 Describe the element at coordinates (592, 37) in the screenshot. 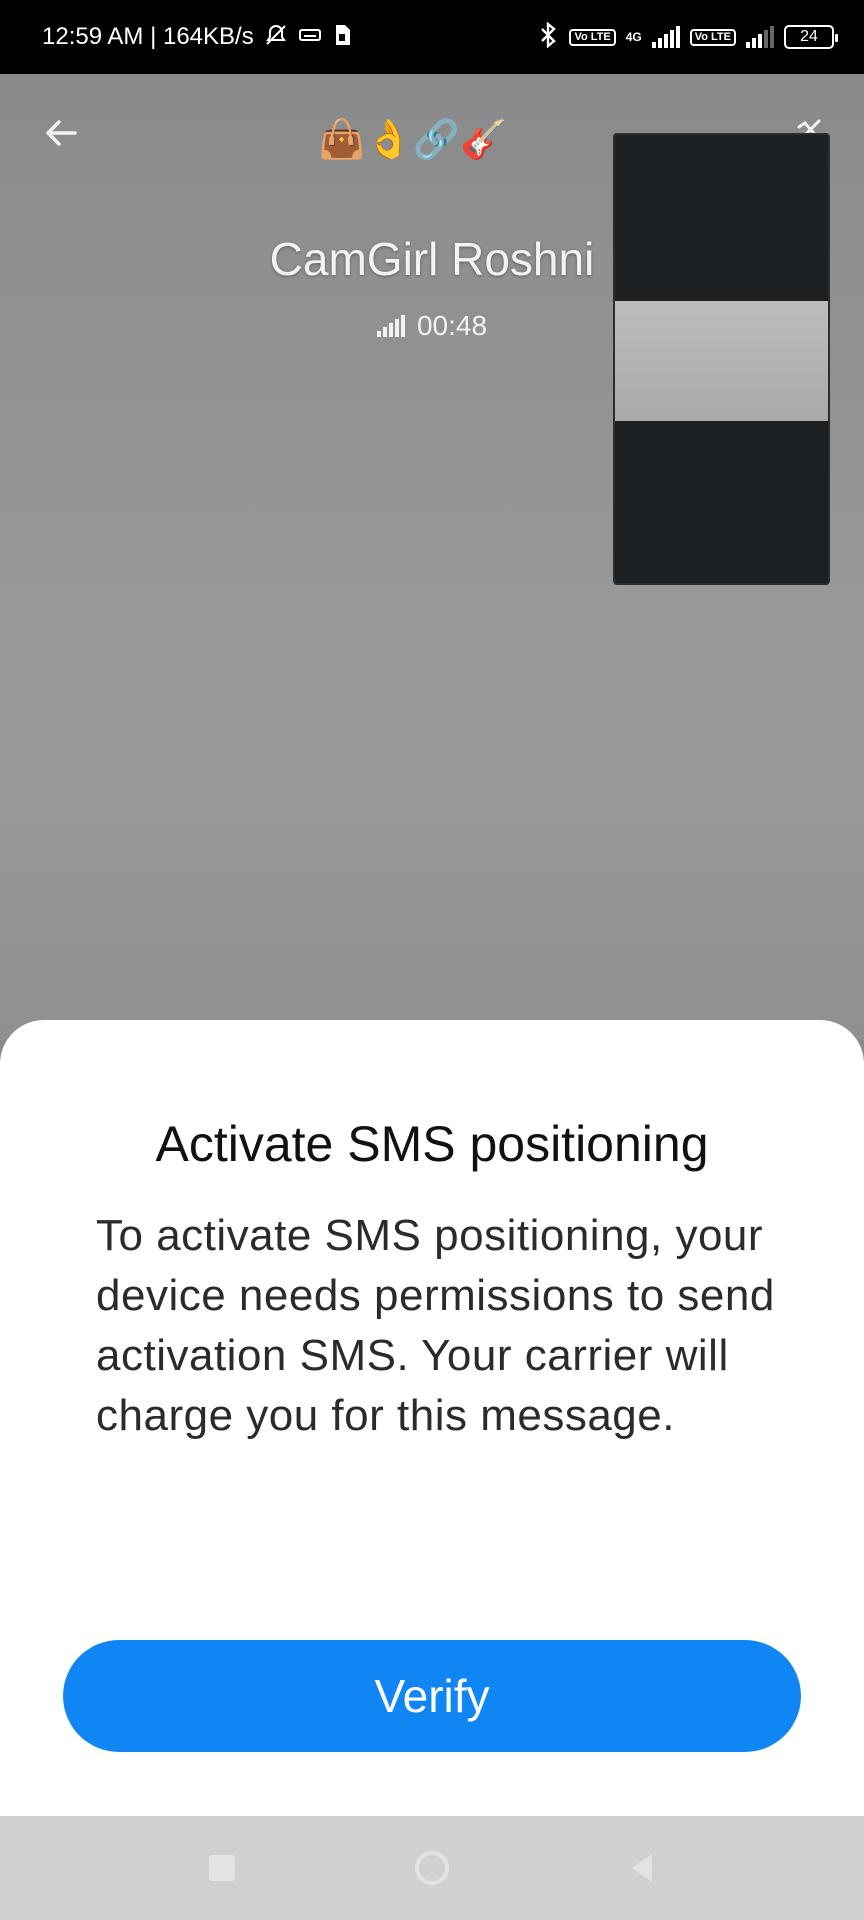

I see `volte-badge-1: Vo LTE` at that location.